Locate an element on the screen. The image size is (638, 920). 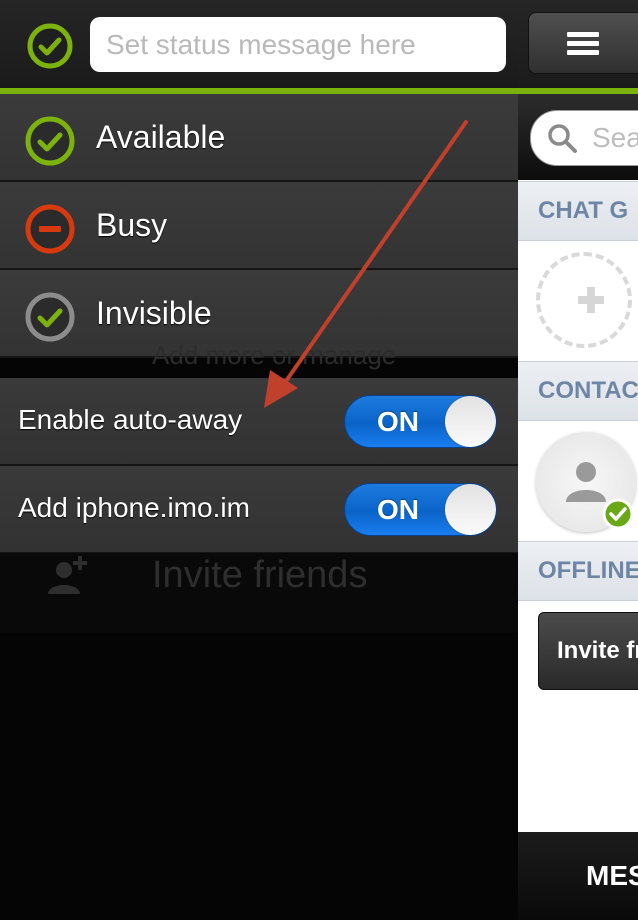
offline-header: OFFLINE is located at coordinates (578, 571).